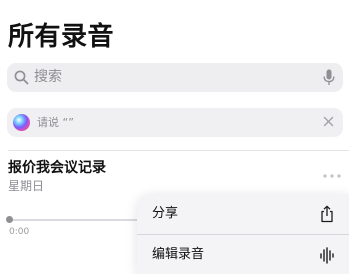  Describe the element at coordinates (61, 37) in the screenshot. I see `page-title: 所有录音` at that location.